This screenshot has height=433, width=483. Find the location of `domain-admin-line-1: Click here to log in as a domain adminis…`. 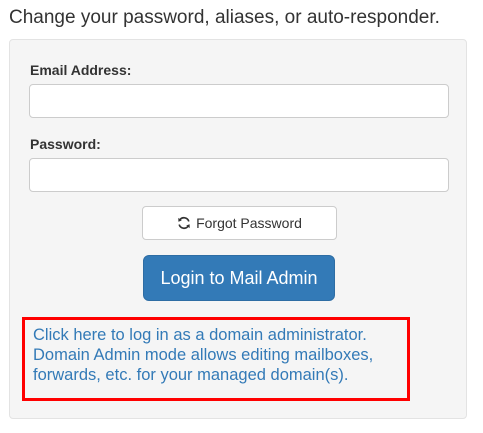

domain-admin-line-1: Click here to log in as a domain adminis… is located at coordinates (200, 335).